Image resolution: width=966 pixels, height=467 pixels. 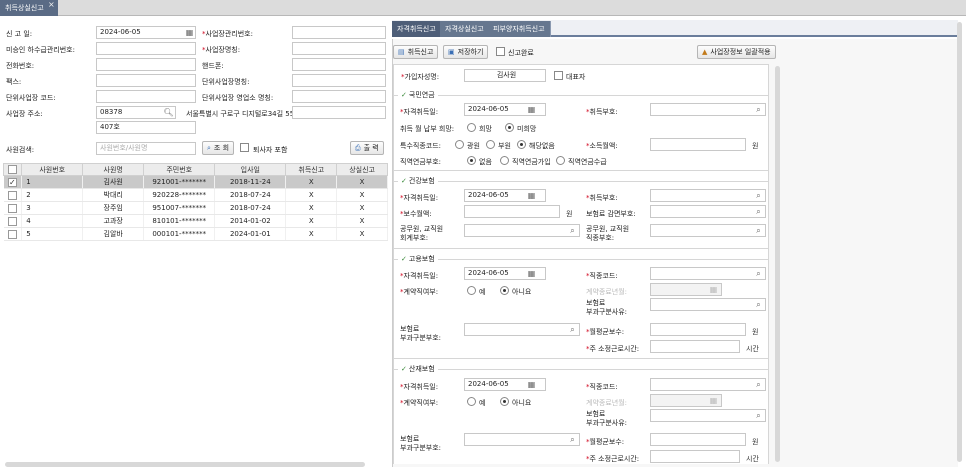 I want to click on cell-joined: 2014-01-02, so click(x=250, y=221).